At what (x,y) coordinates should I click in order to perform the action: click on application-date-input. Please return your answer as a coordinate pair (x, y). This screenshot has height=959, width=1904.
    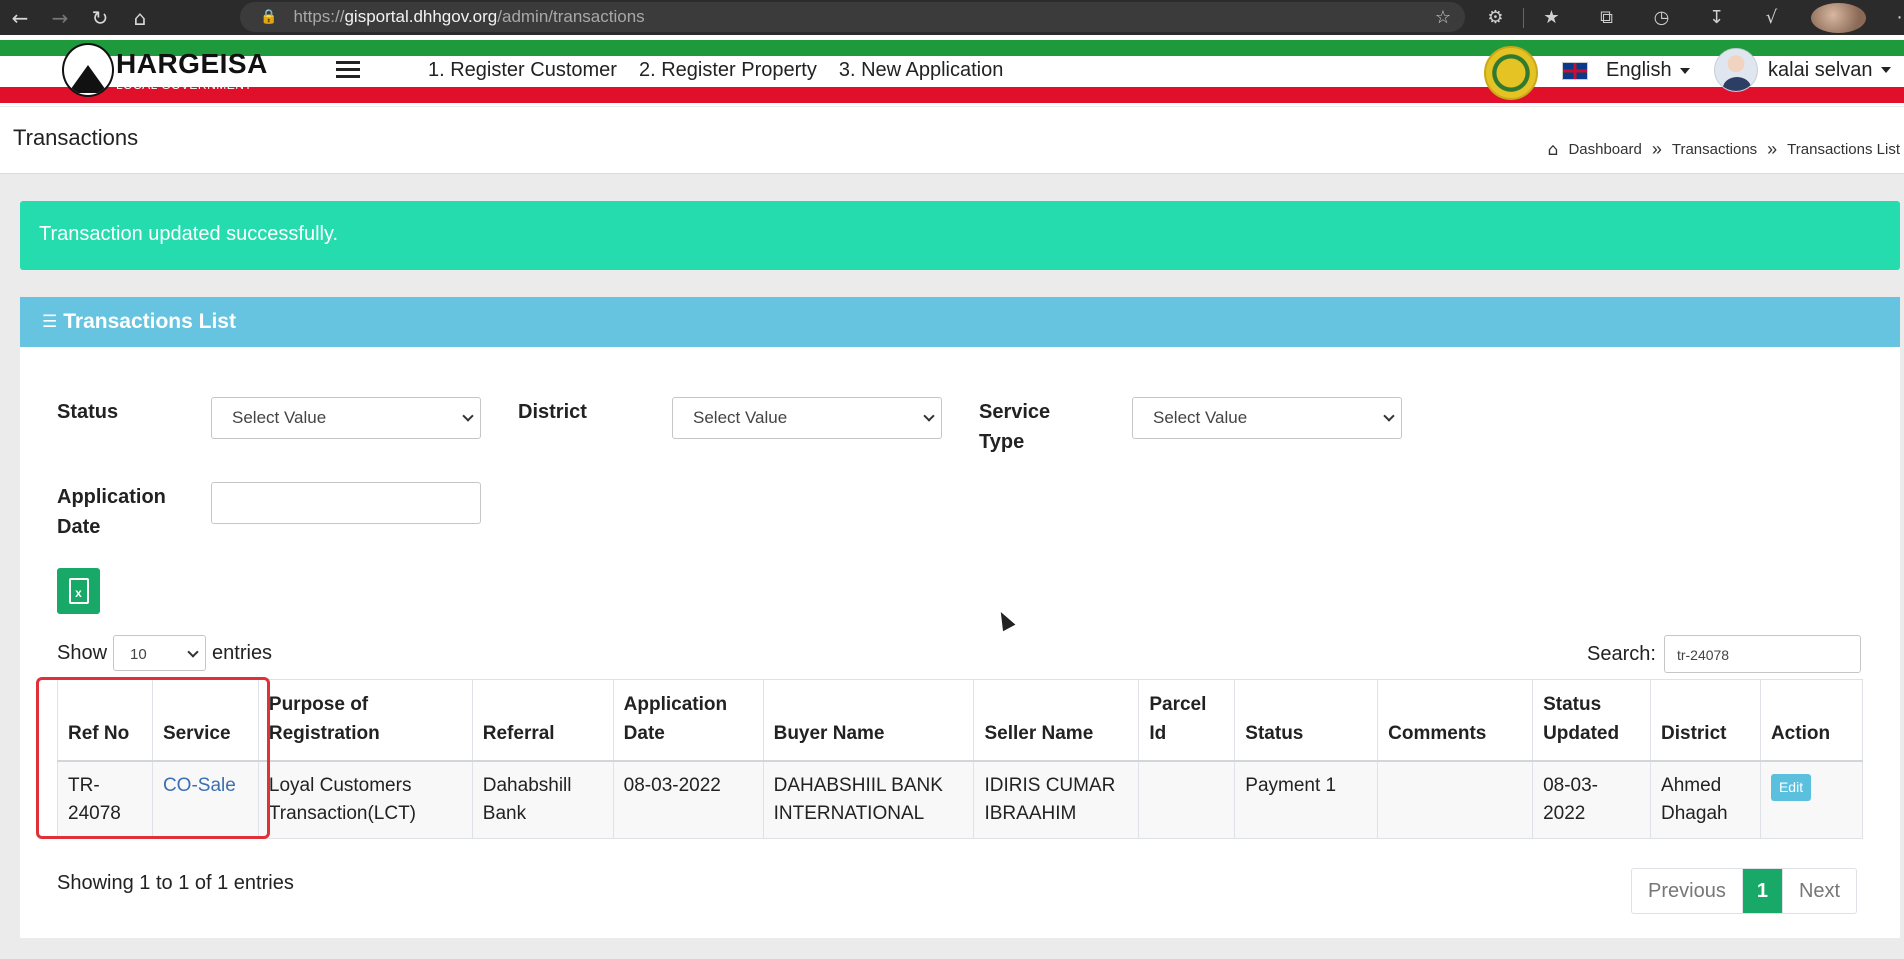
    Looking at the image, I should click on (346, 503).